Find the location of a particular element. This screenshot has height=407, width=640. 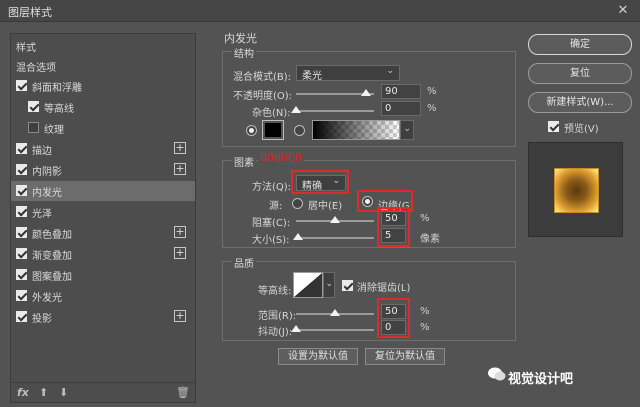

solid-color-radio is located at coordinates (251, 130).